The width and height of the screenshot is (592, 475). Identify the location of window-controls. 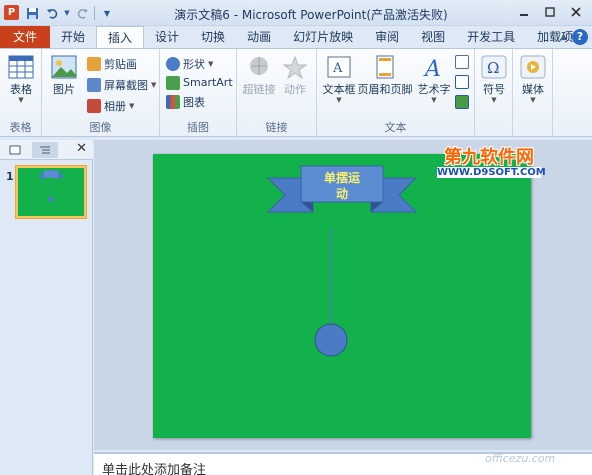
(550, 12).